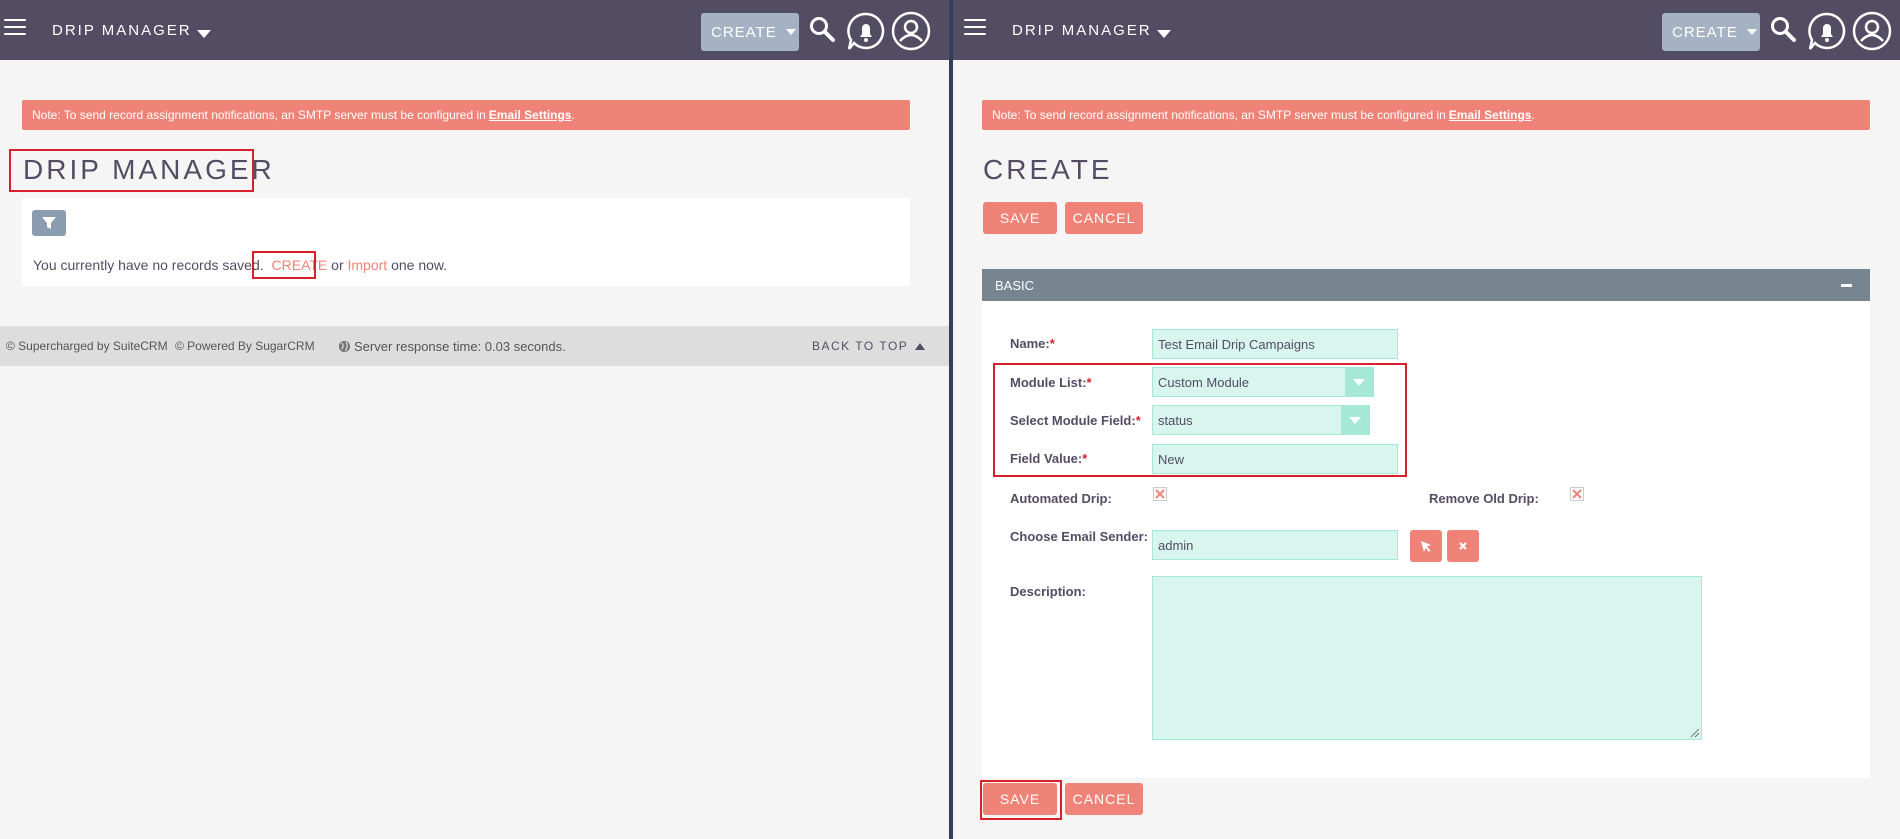  I want to click on remove-old-drip-checkbox, so click(1577, 494).